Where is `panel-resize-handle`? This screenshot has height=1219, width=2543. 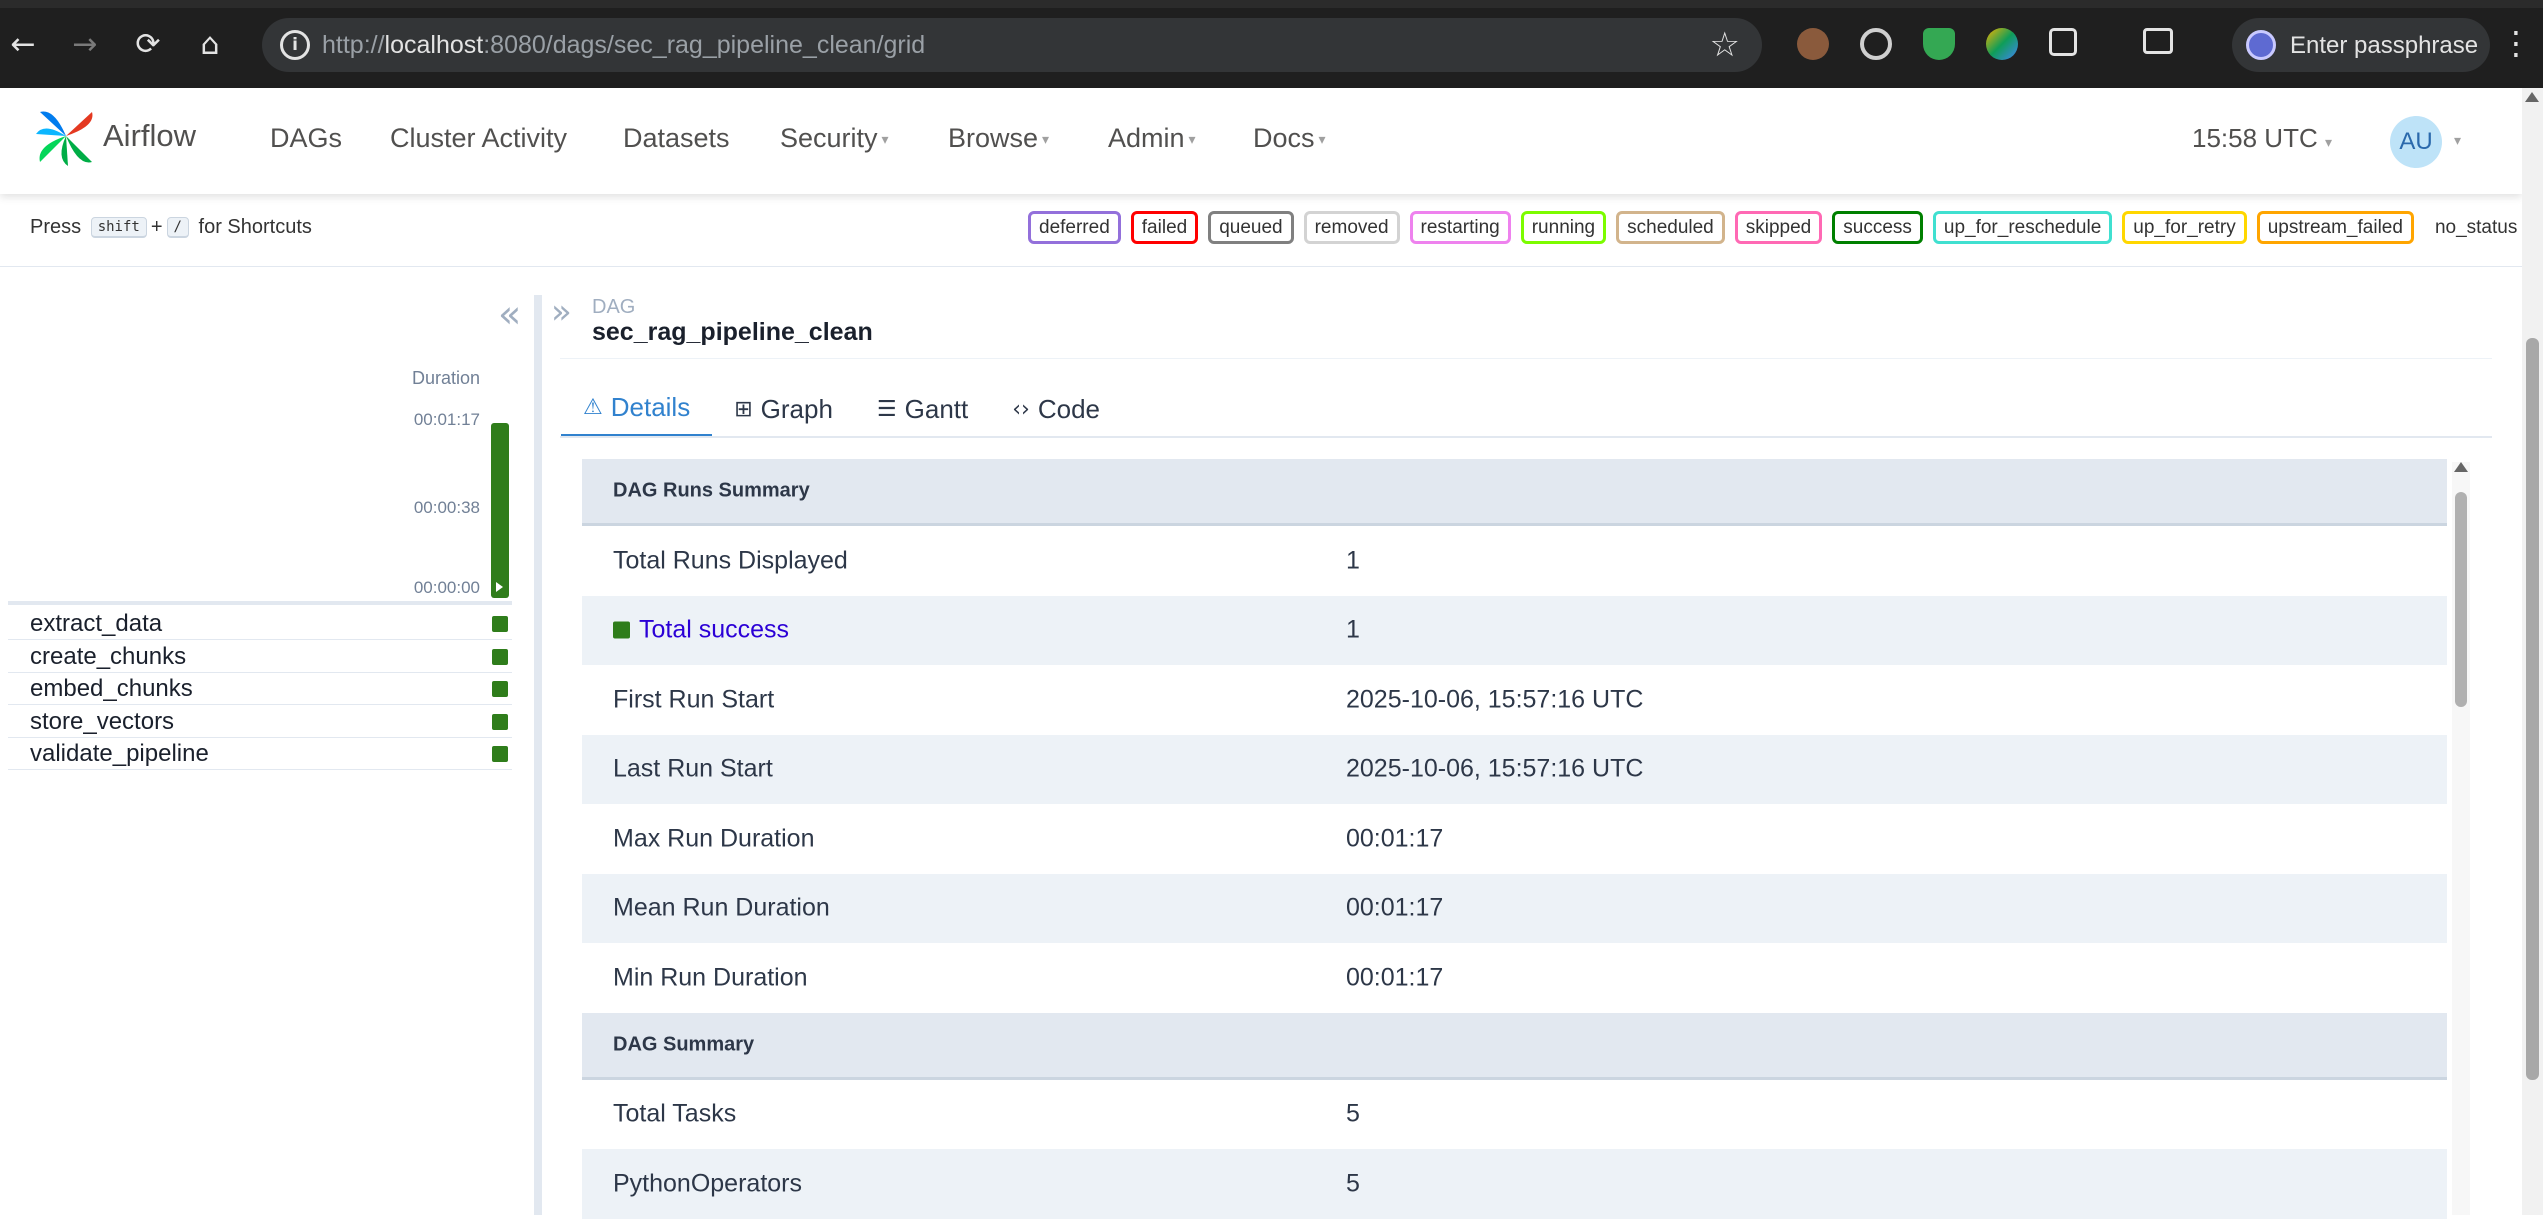 panel-resize-handle is located at coordinates (538, 755).